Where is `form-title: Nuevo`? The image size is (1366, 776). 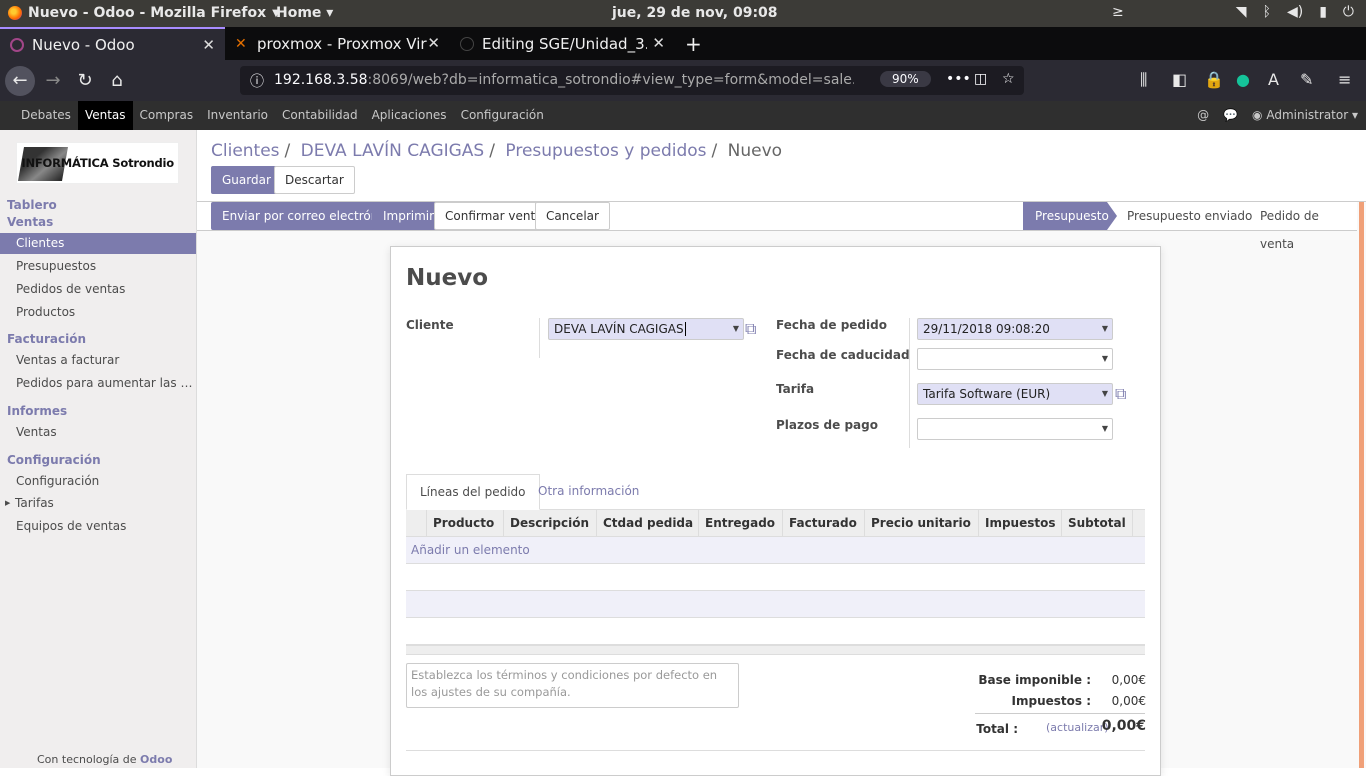 form-title: Nuevo is located at coordinates (447, 278).